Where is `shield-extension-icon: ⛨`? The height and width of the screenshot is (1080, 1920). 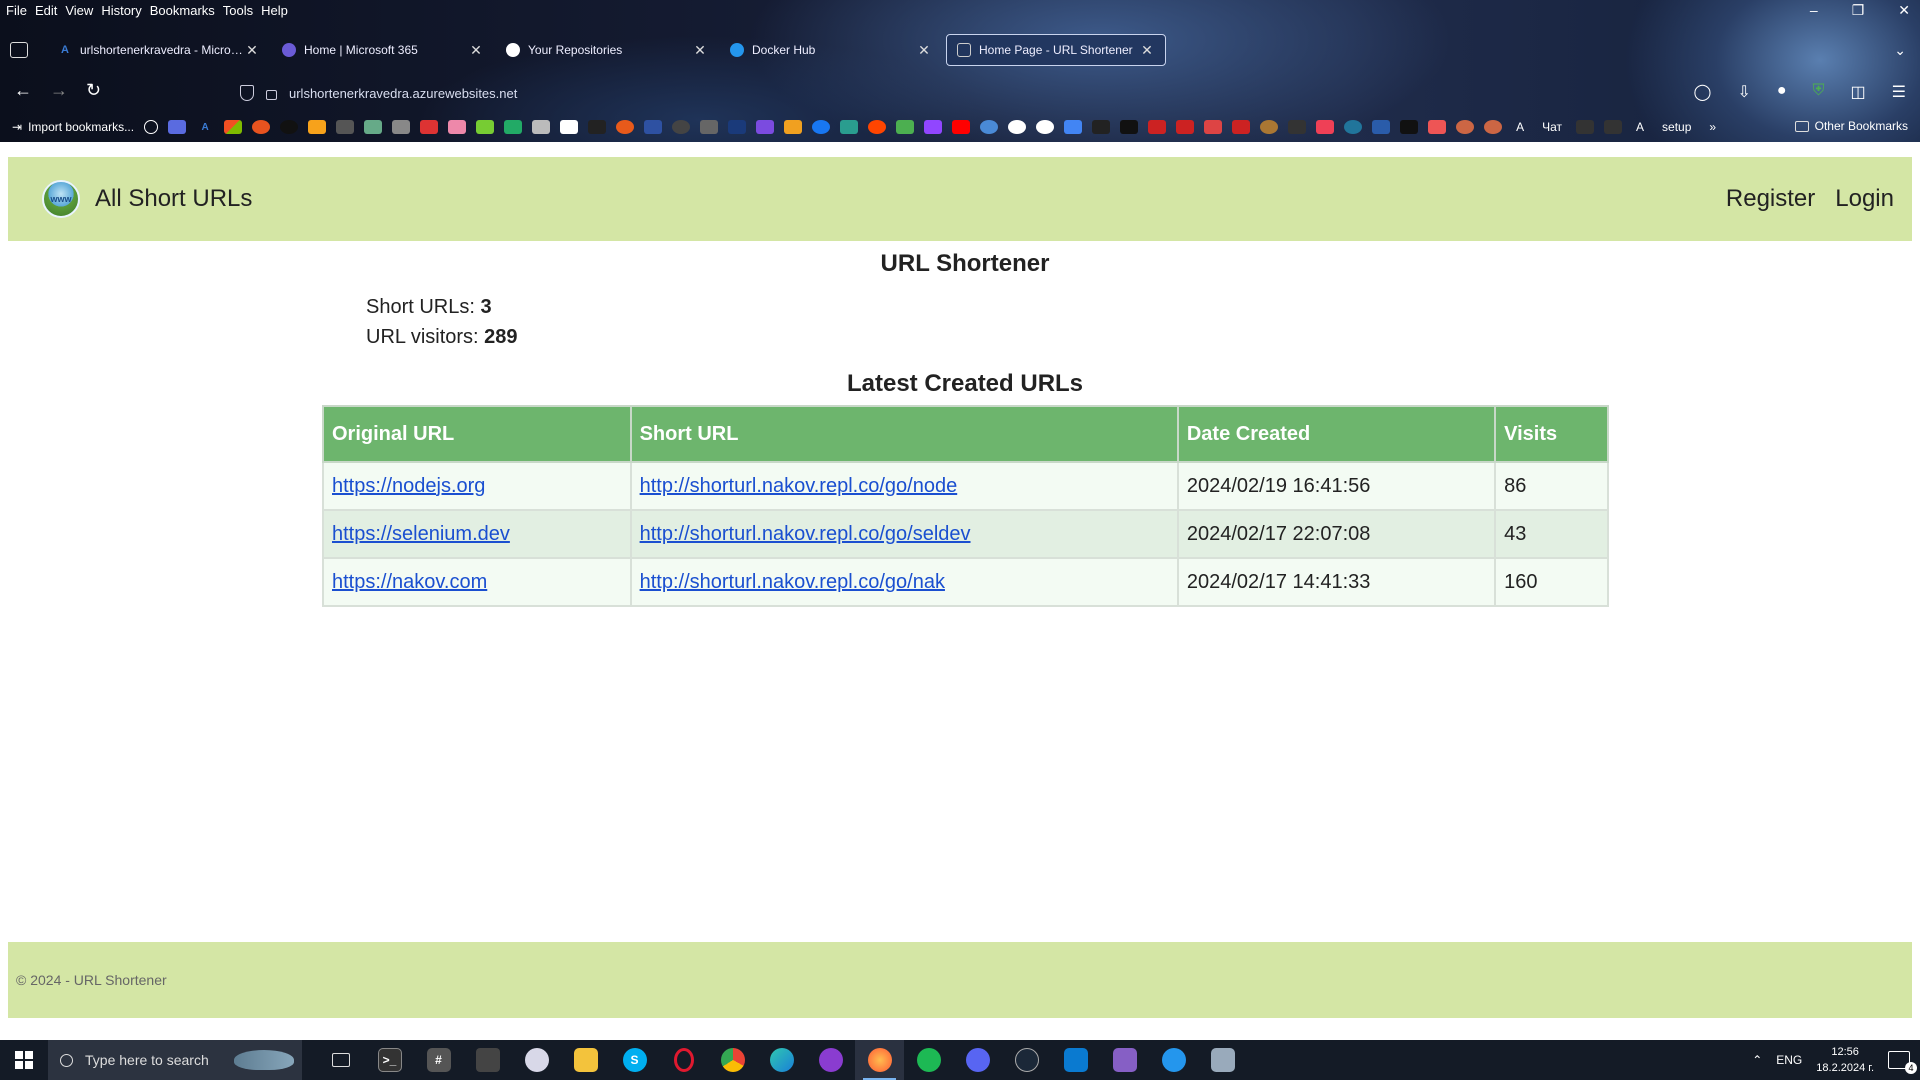
shield-extension-icon: ⛨ is located at coordinates (1819, 92).